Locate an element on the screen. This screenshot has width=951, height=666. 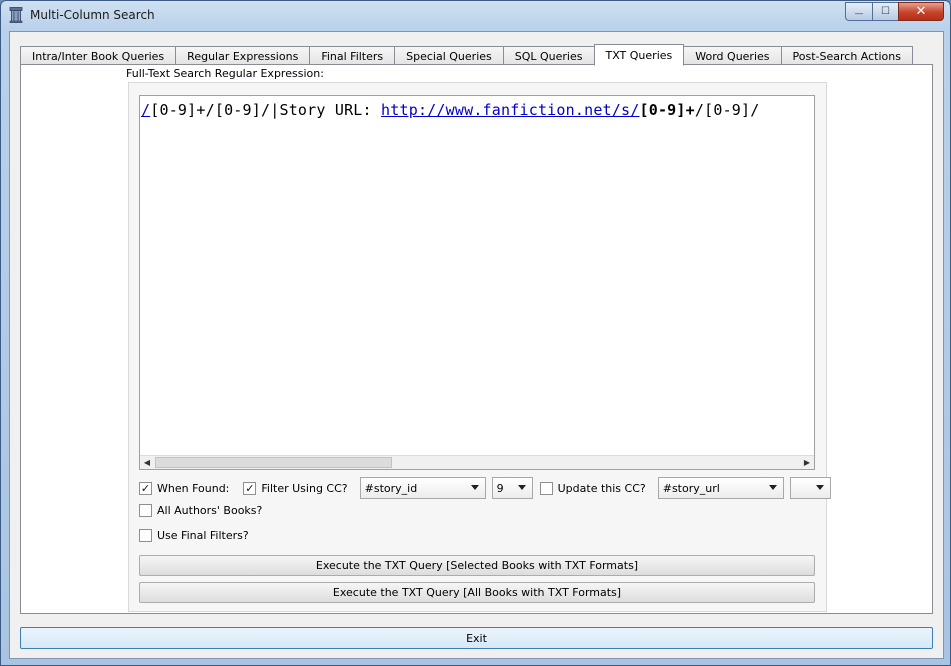
filter-column-combo: #story_id is located at coordinates (422, 488).